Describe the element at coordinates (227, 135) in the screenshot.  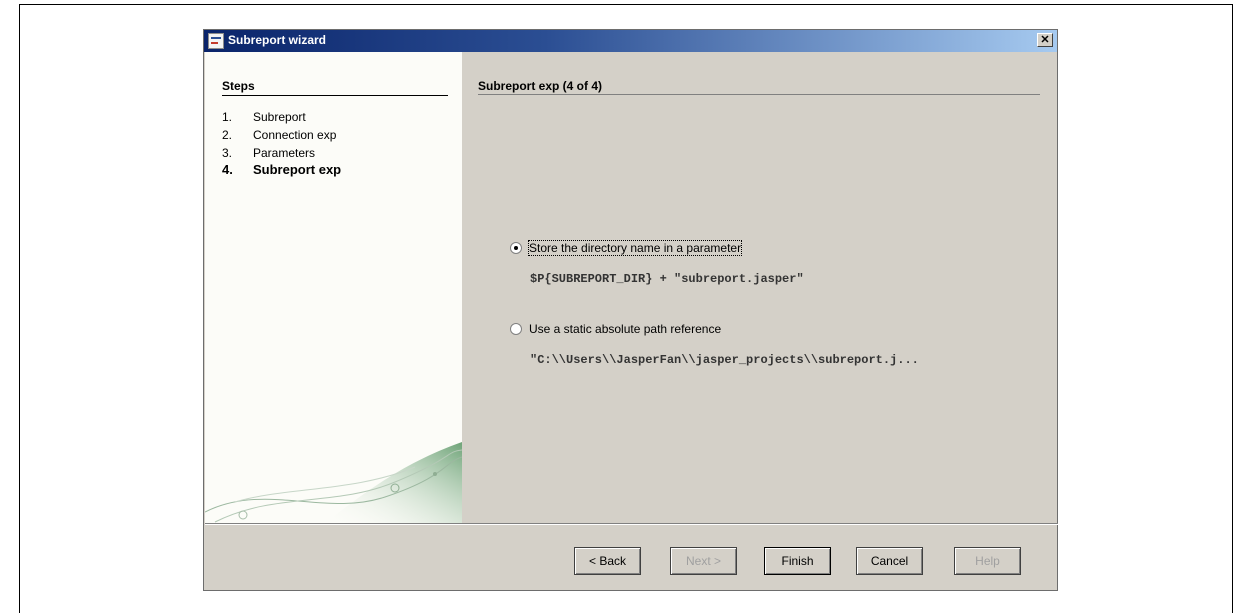
I see `step-number: 2.` at that location.